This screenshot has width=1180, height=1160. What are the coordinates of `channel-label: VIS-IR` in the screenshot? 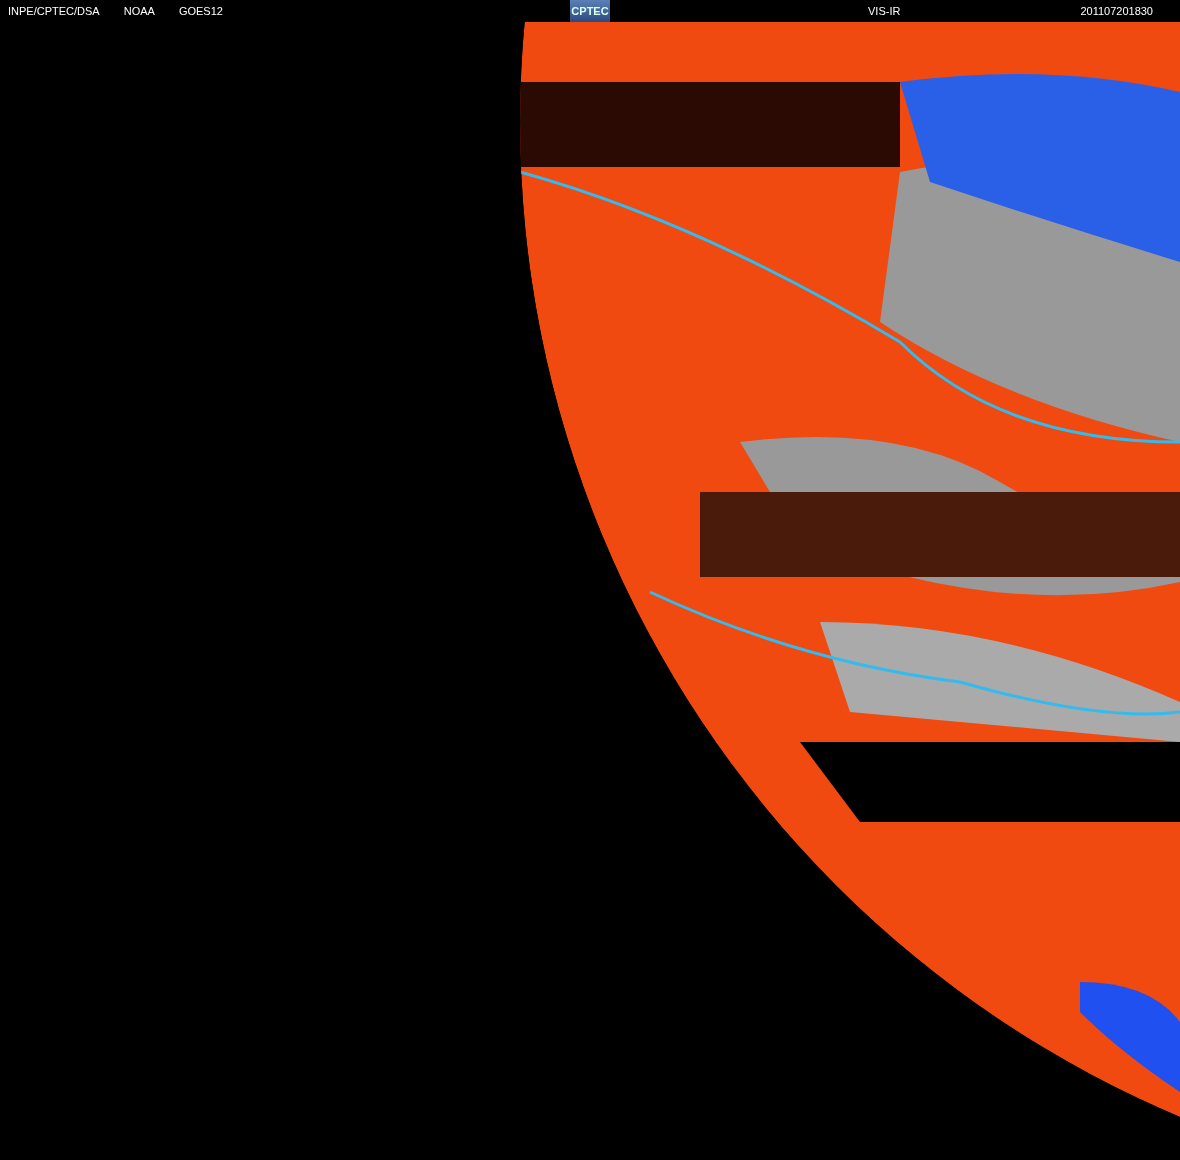 It's located at (884, 11).